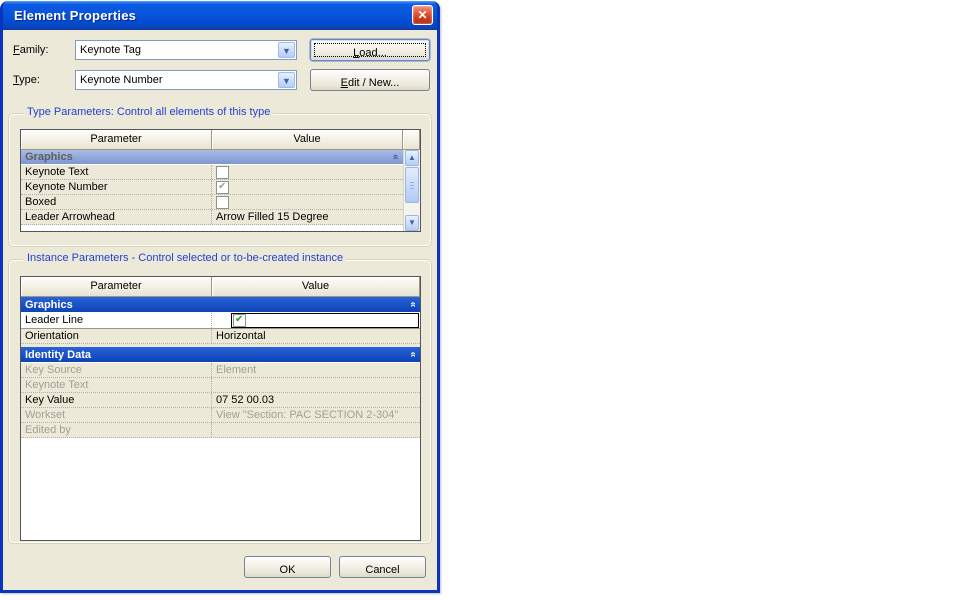 The height and width of the screenshot is (600, 960). Describe the element at coordinates (220, 336) in the screenshot. I see `row-orientation: Orientation Horizontal` at that location.